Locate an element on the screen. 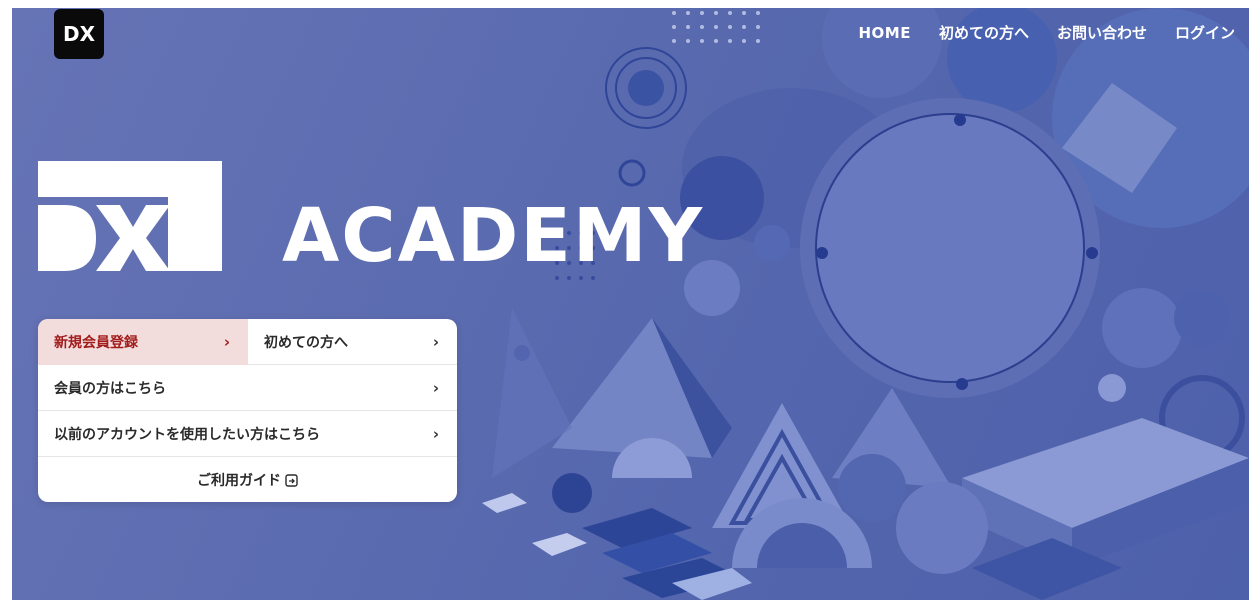 This screenshot has height=600, width=1249. previous-account-label: 以前のアカウントを使用したい方はこちら is located at coordinates (187, 434).